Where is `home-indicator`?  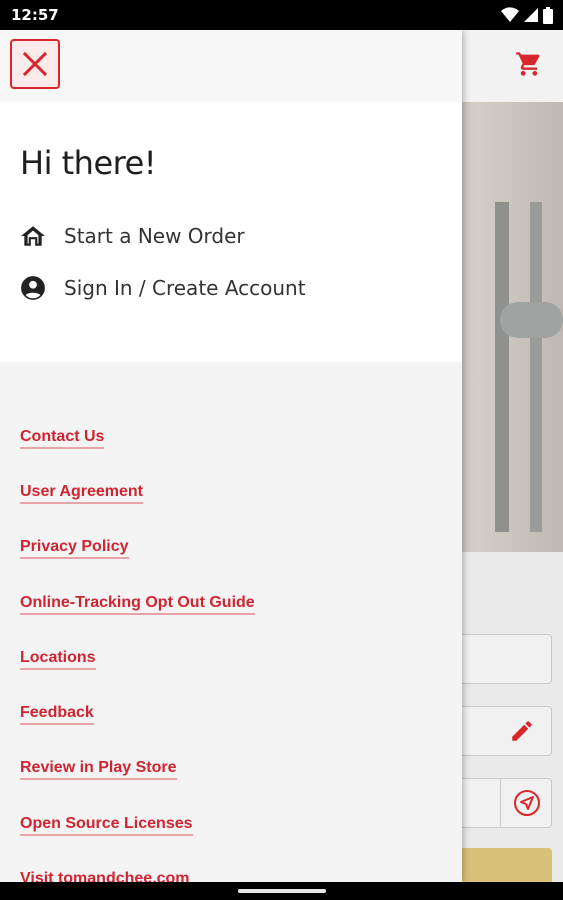 home-indicator is located at coordinates (282, 891).